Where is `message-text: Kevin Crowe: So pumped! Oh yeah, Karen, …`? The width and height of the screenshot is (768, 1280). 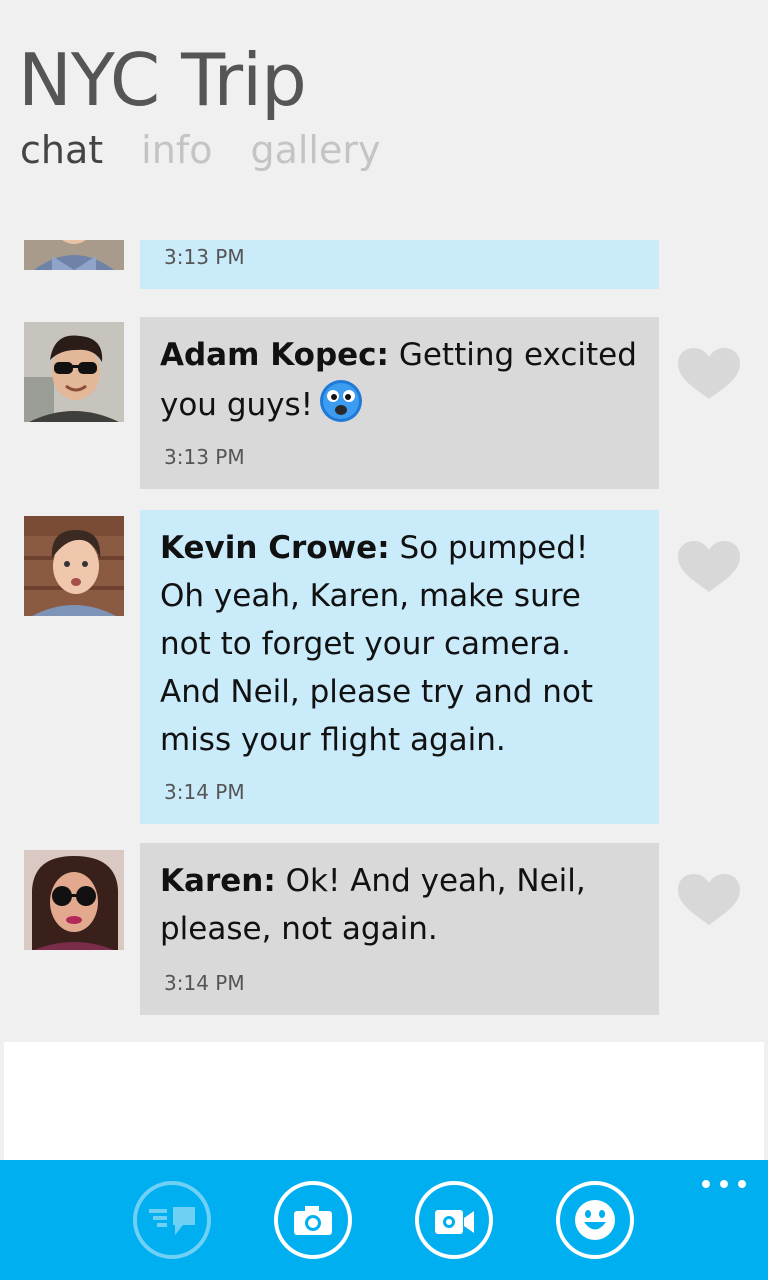
message-text: Kevin Crowe: So pumped! Oh yeah, Karen, … is located at coordinates (399, 644).